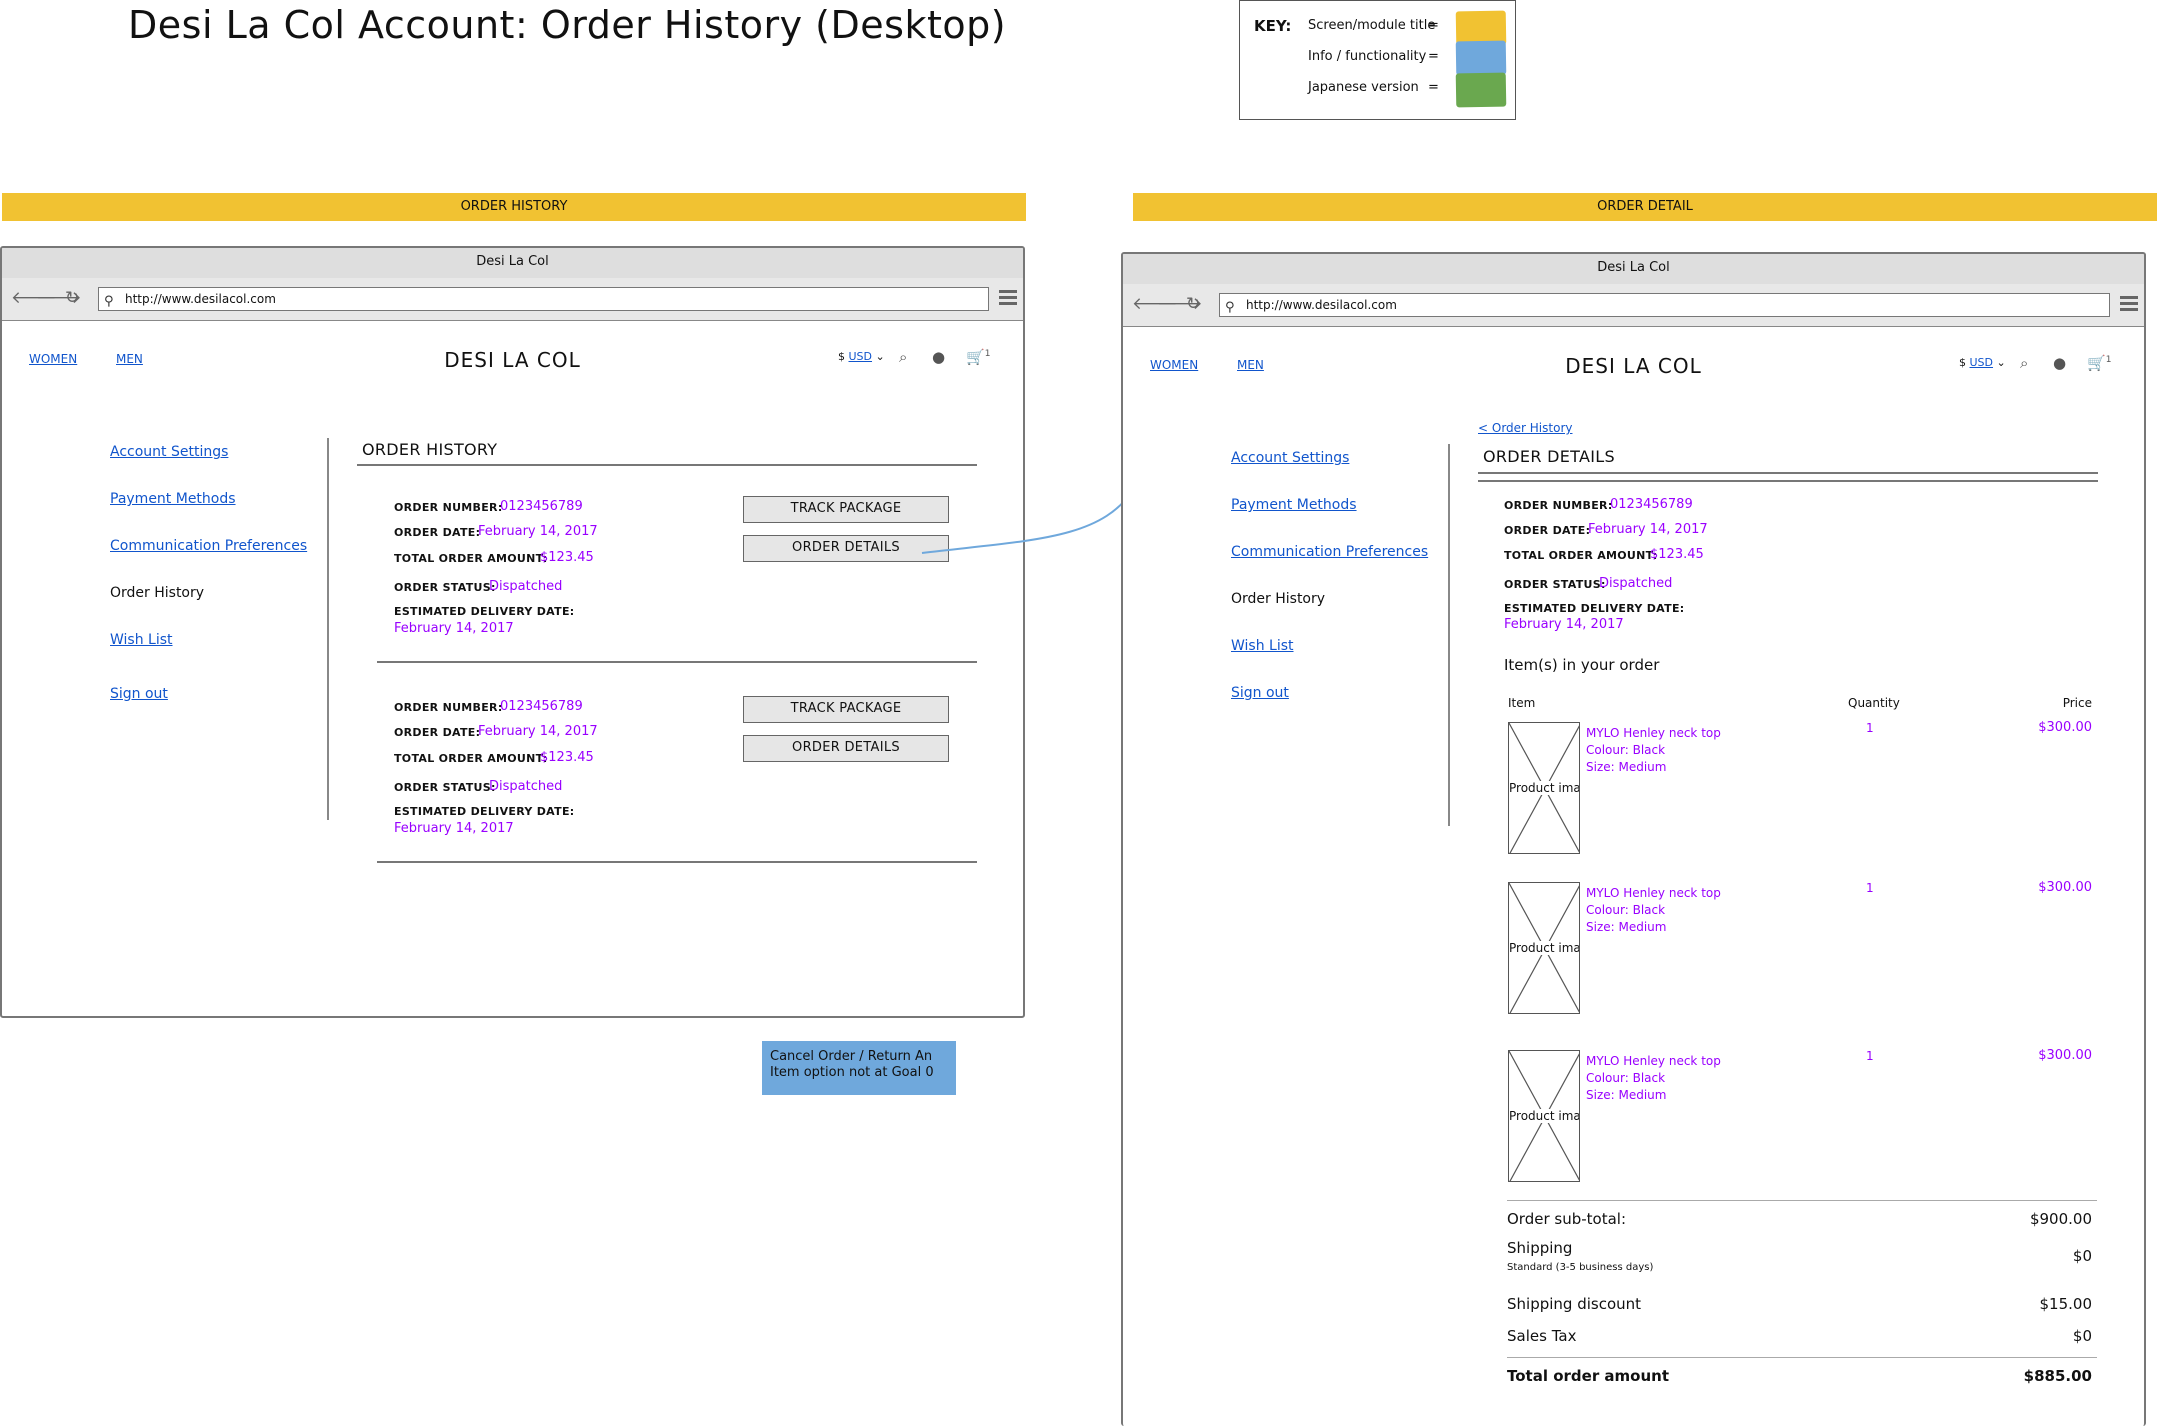  Describe the element at coordinates (1580, 1267) in the screenshot. I see `shipping-note: Standard (3-5 business days)` at that location.